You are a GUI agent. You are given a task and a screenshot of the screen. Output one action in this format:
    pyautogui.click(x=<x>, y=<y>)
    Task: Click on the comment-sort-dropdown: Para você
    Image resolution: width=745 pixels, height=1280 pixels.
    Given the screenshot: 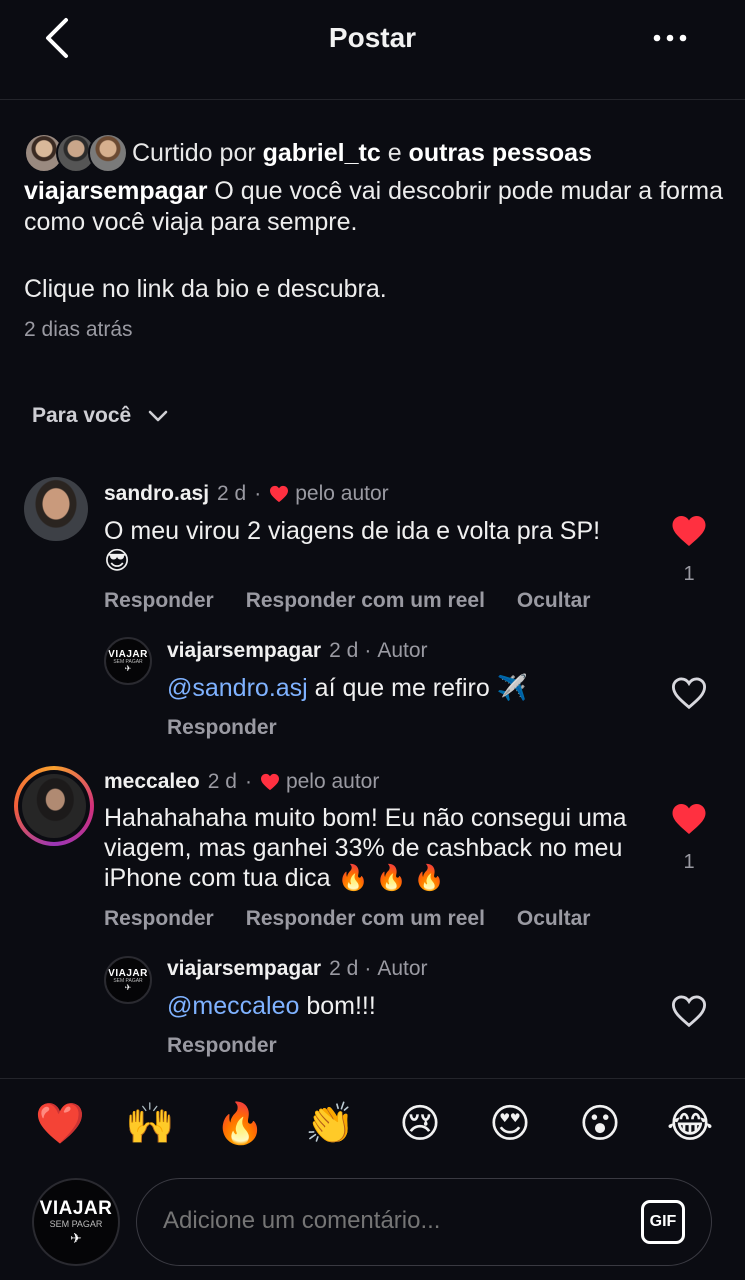 What is the action you would take?
    pyautogui.click(x=100, y=416)
    